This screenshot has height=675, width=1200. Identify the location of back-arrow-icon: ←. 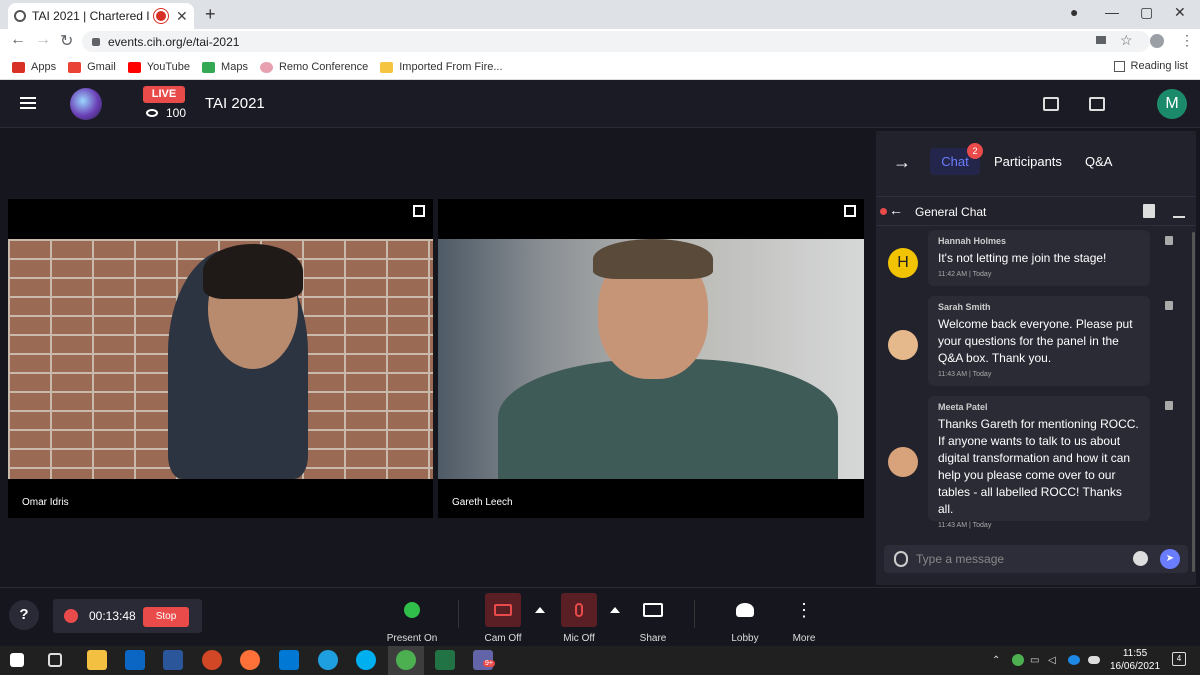
(896, 210).